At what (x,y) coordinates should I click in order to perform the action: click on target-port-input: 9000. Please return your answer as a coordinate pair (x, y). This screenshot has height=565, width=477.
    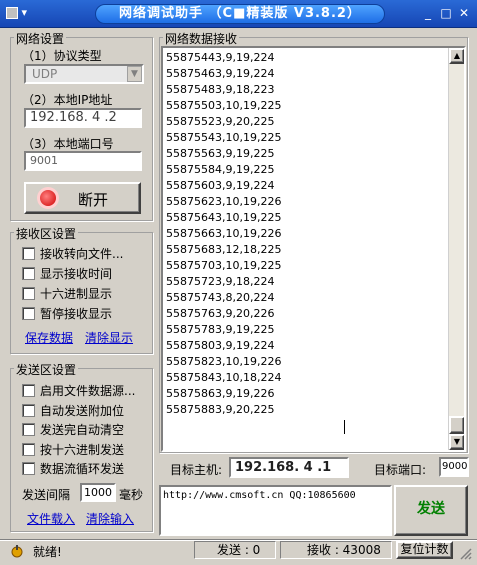
    Looking at the image, I should click on (454, 467).